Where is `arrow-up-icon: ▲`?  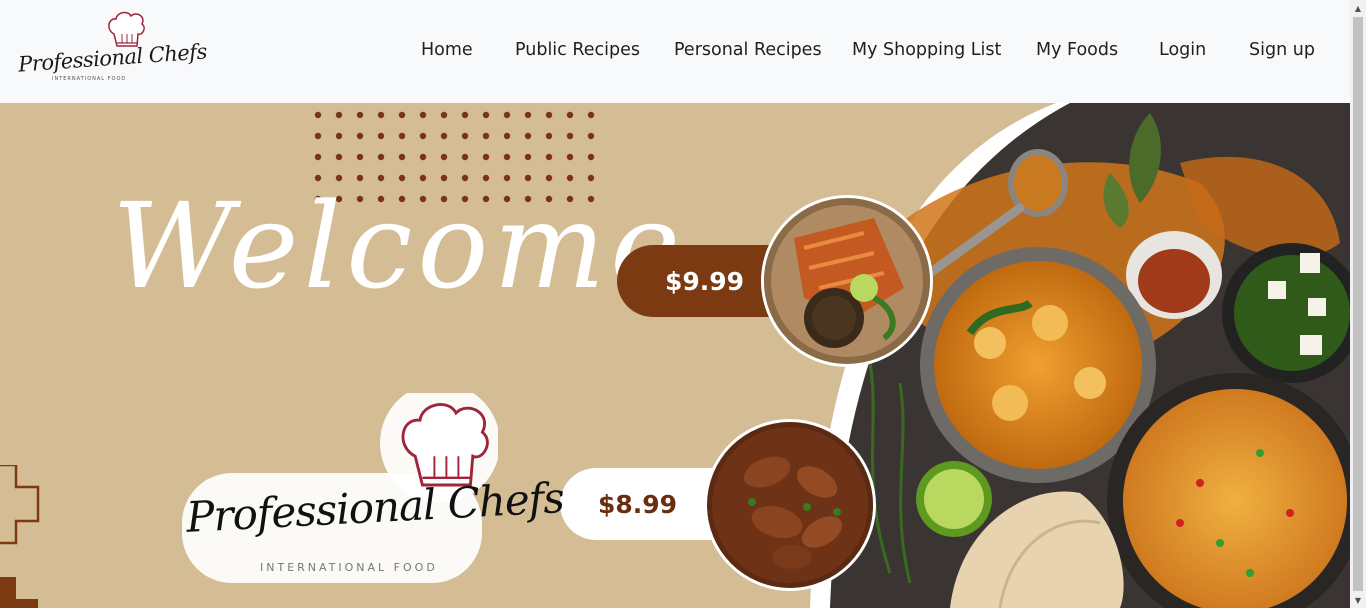
arrow-up-icon: ▲ is located at coordinates (1358, 8).